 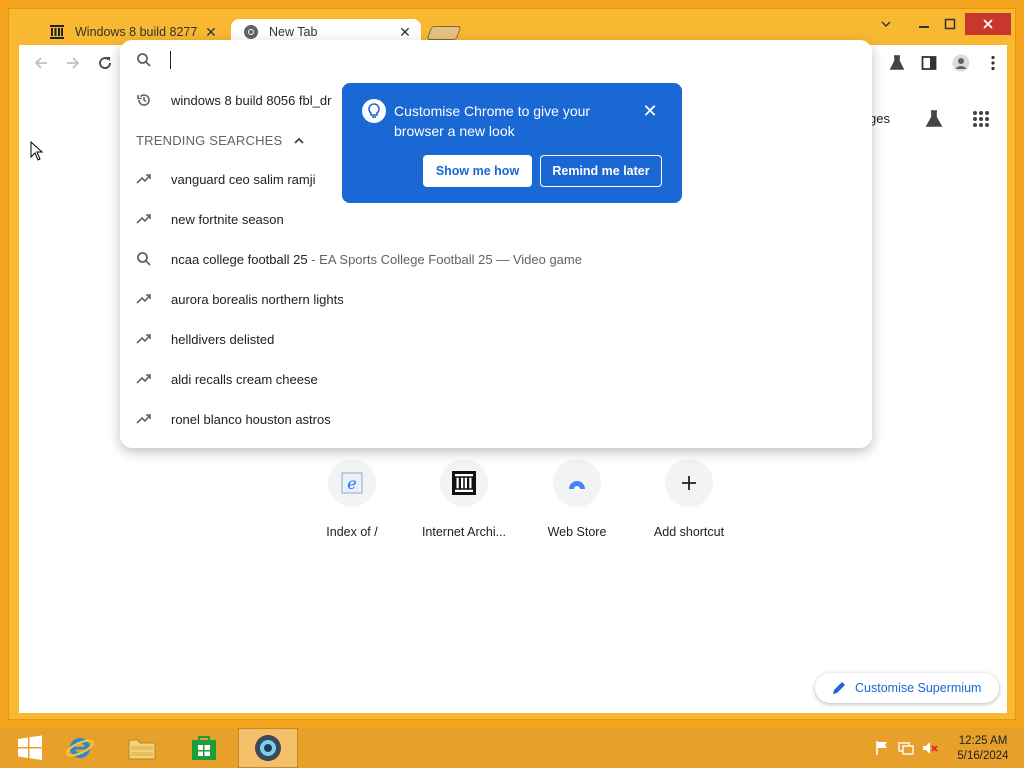 I want to click on suggestion-text: windows 8 build 8056 fbl_dr, so click(x=251, y=100).